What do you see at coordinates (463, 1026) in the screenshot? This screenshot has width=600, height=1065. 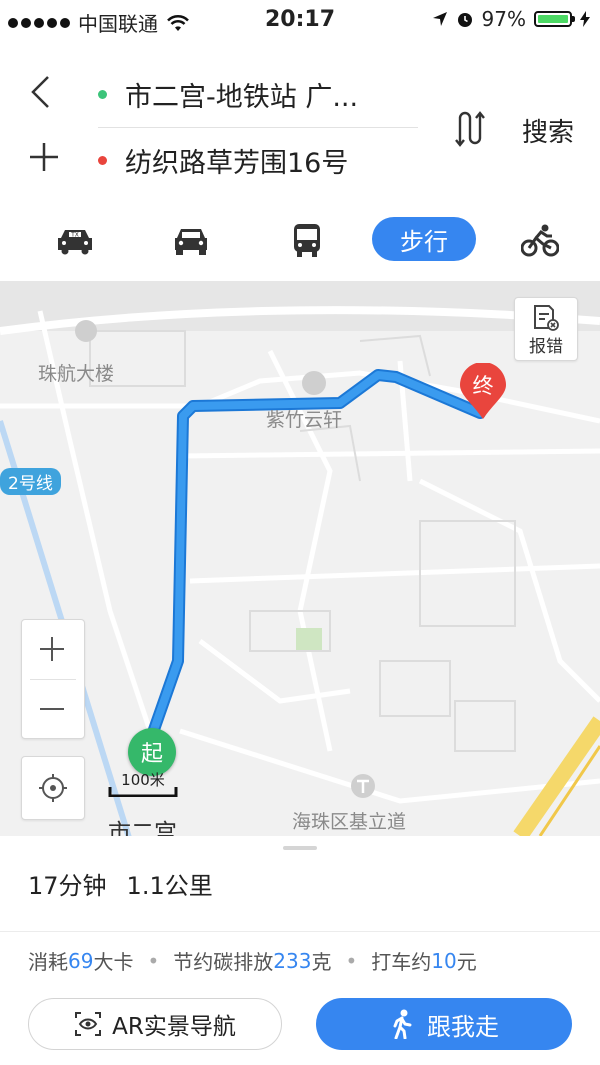 I see `follow-label: 跟我走` at bounding box center [463, 1026].